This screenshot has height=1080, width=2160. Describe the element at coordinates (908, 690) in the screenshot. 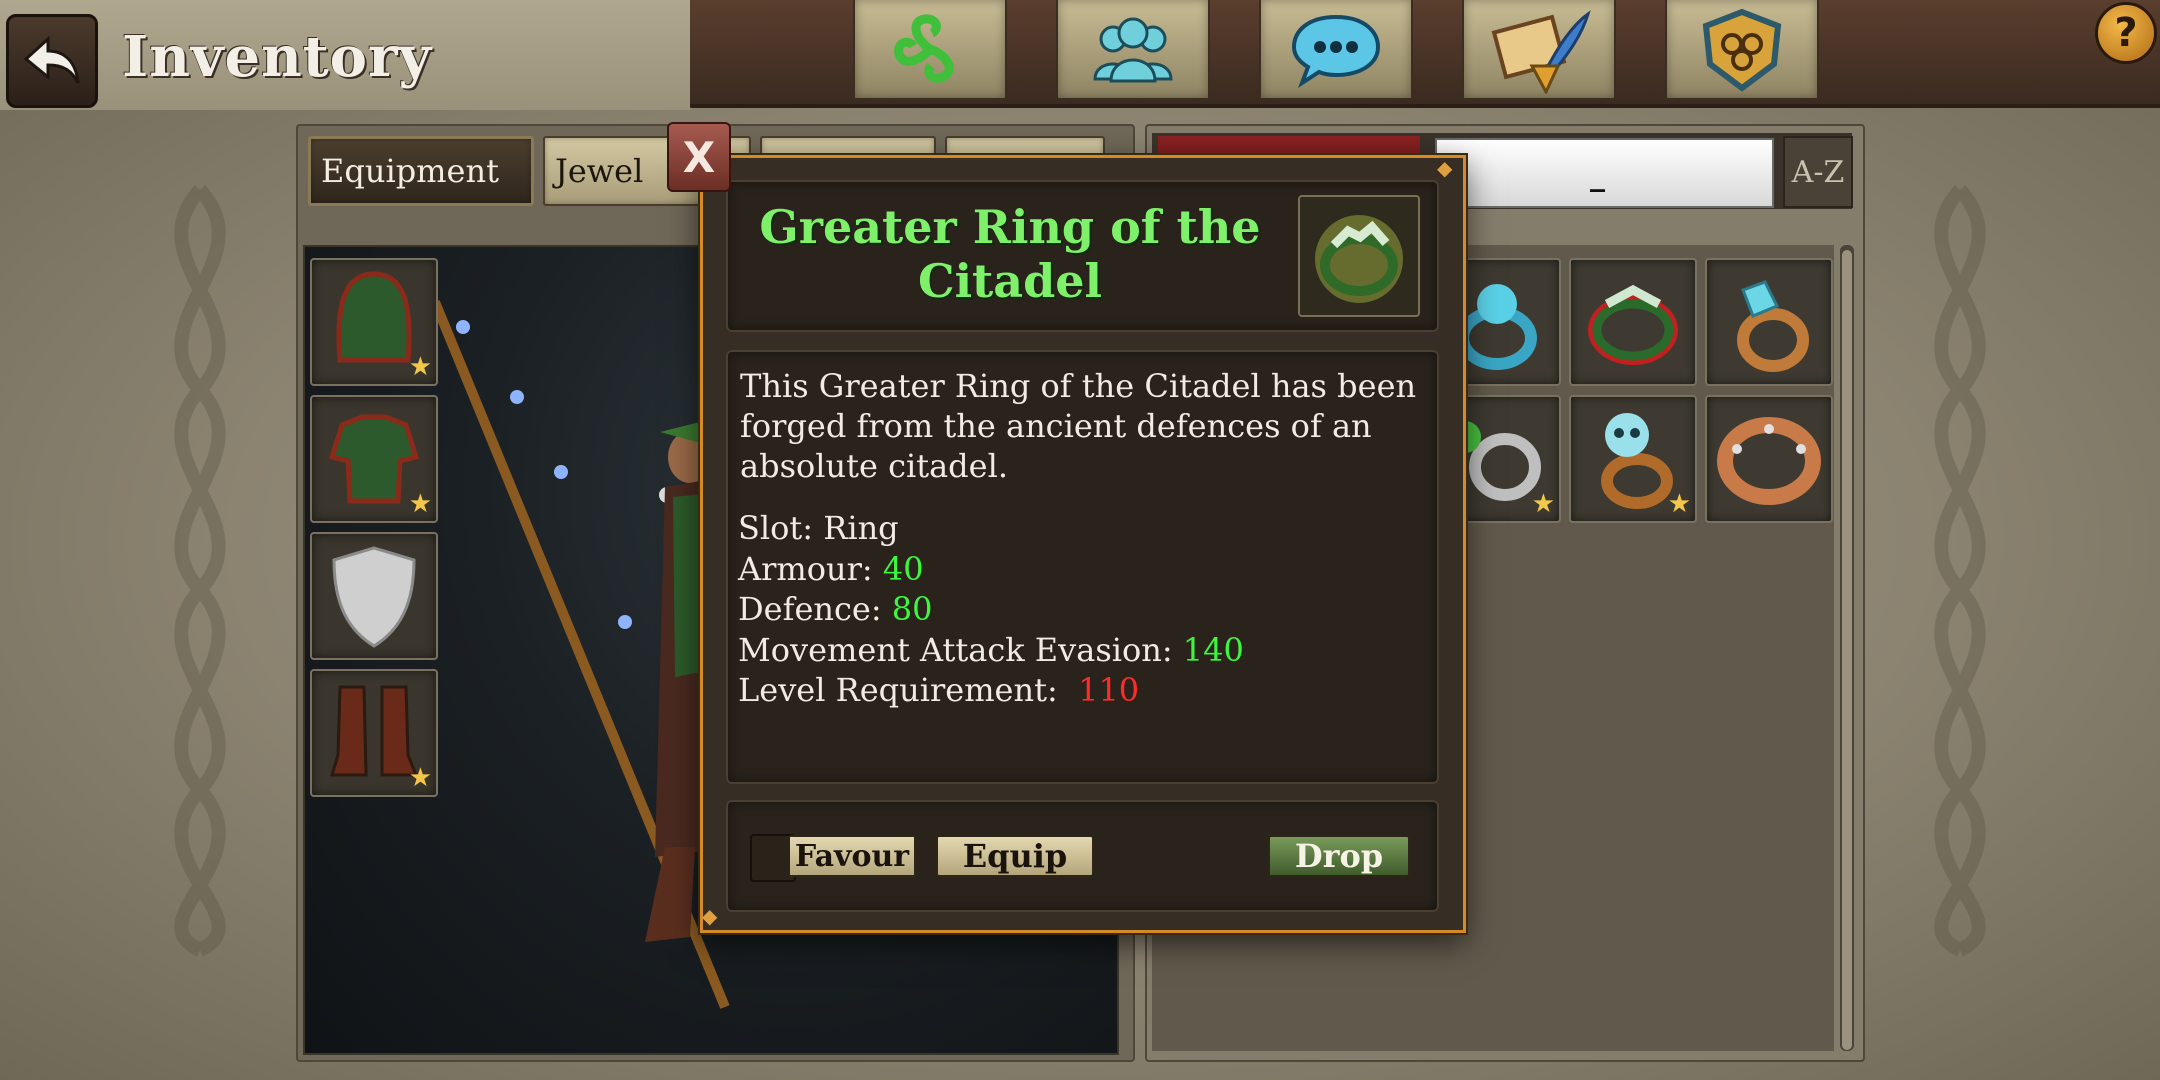

I see `stat-label: Level Requirement:` at that location.